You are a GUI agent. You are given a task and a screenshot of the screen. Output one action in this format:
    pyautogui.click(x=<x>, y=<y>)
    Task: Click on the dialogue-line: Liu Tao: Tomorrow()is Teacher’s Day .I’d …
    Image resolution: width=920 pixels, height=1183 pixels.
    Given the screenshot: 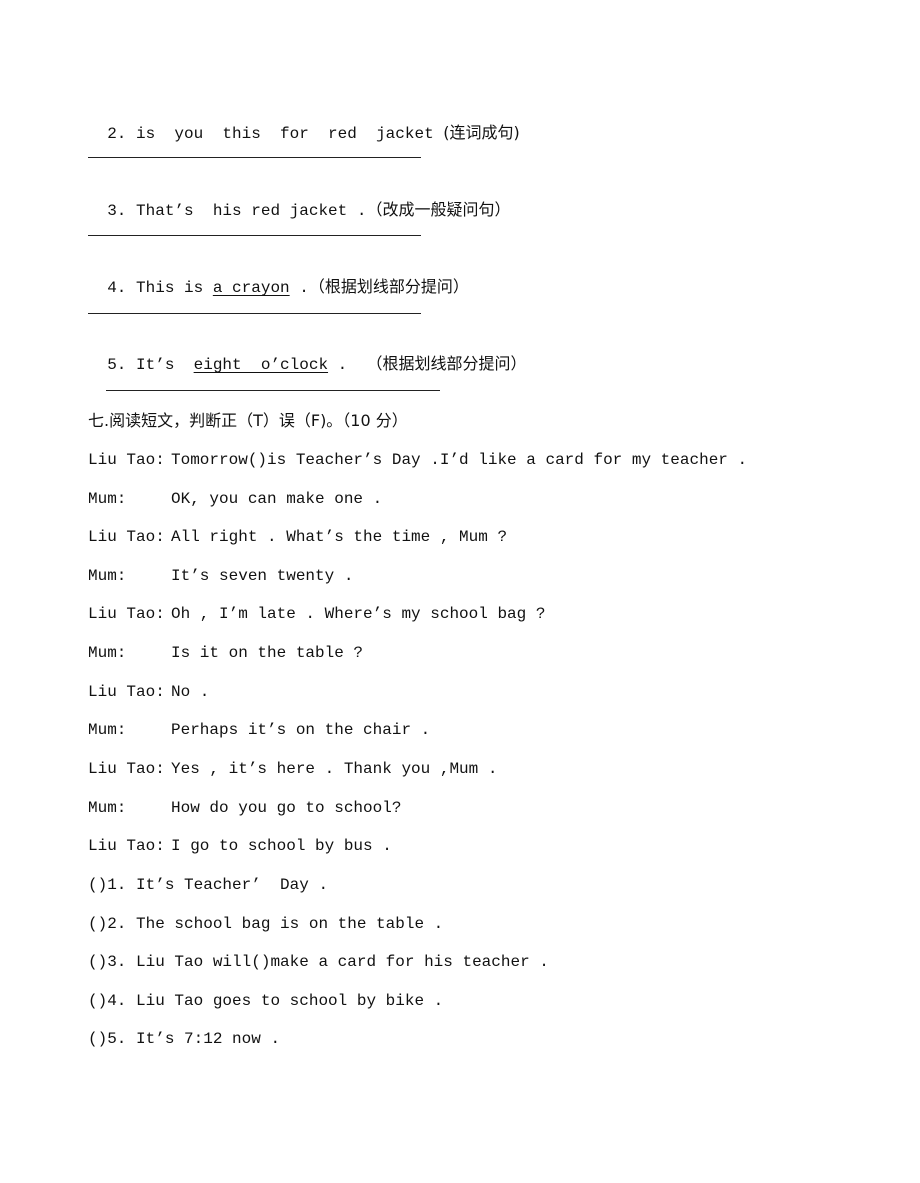 What is the action you would take?
    pyautogui.click(x=417, y=460)
    